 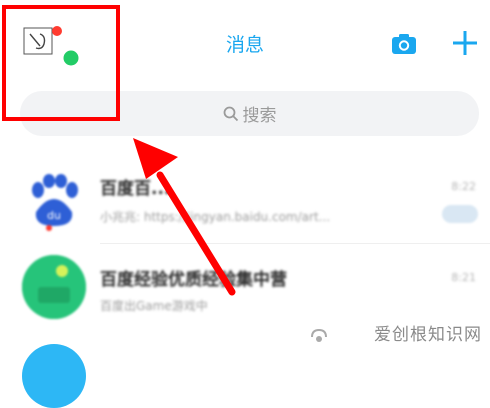 I want to click on add-button, so click(x=465, y=43).